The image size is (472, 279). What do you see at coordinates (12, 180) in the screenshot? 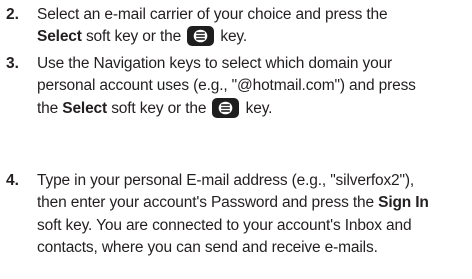
I see `step-number: 4.` at bounding box center [12, 180].